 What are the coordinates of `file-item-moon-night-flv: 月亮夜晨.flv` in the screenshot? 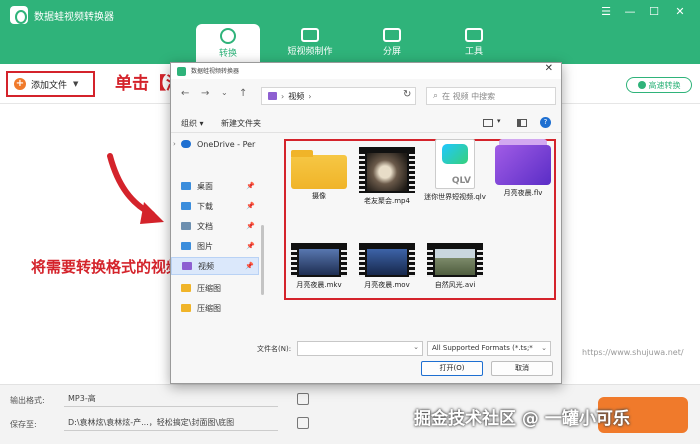 It's located at (523, 168).